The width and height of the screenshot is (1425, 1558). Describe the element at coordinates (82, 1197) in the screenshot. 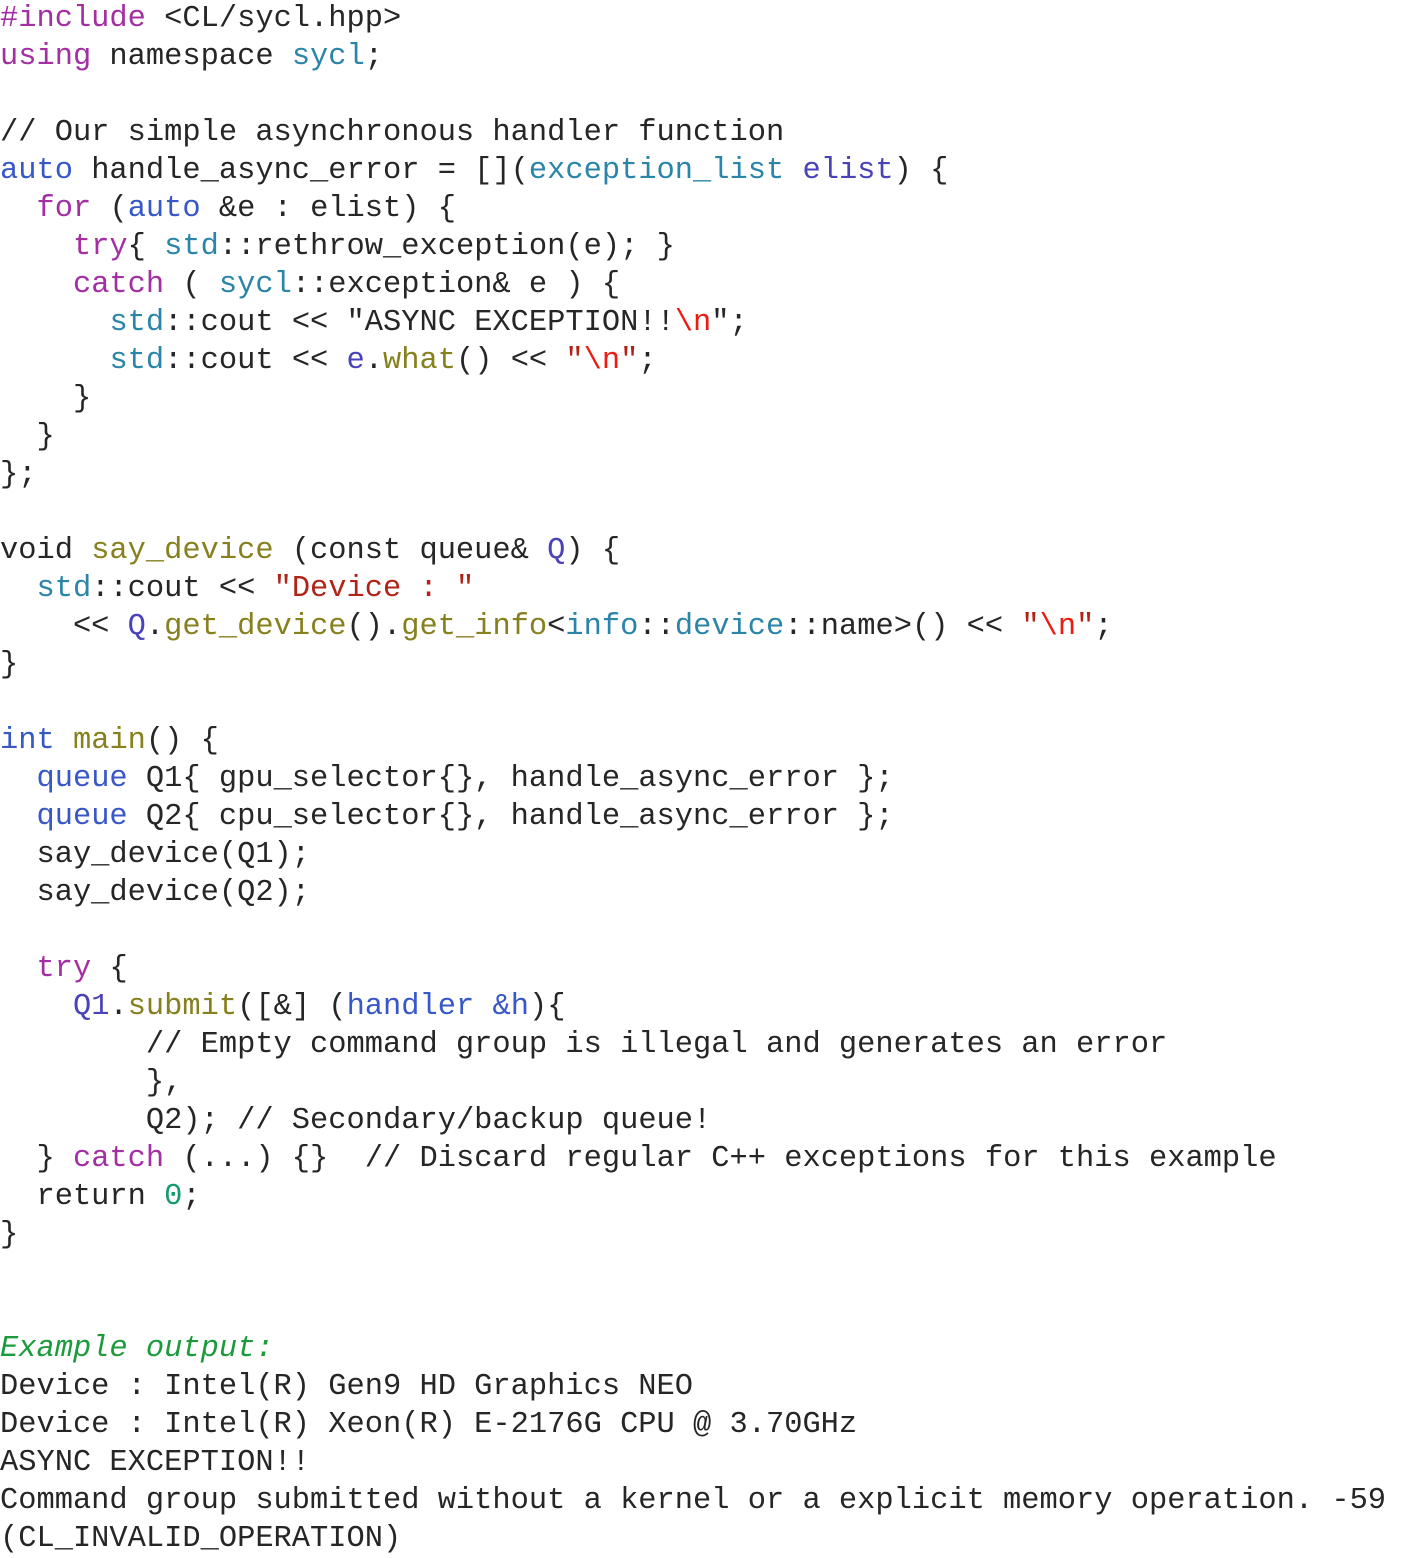

I see `code-token-plain: return` at that location.